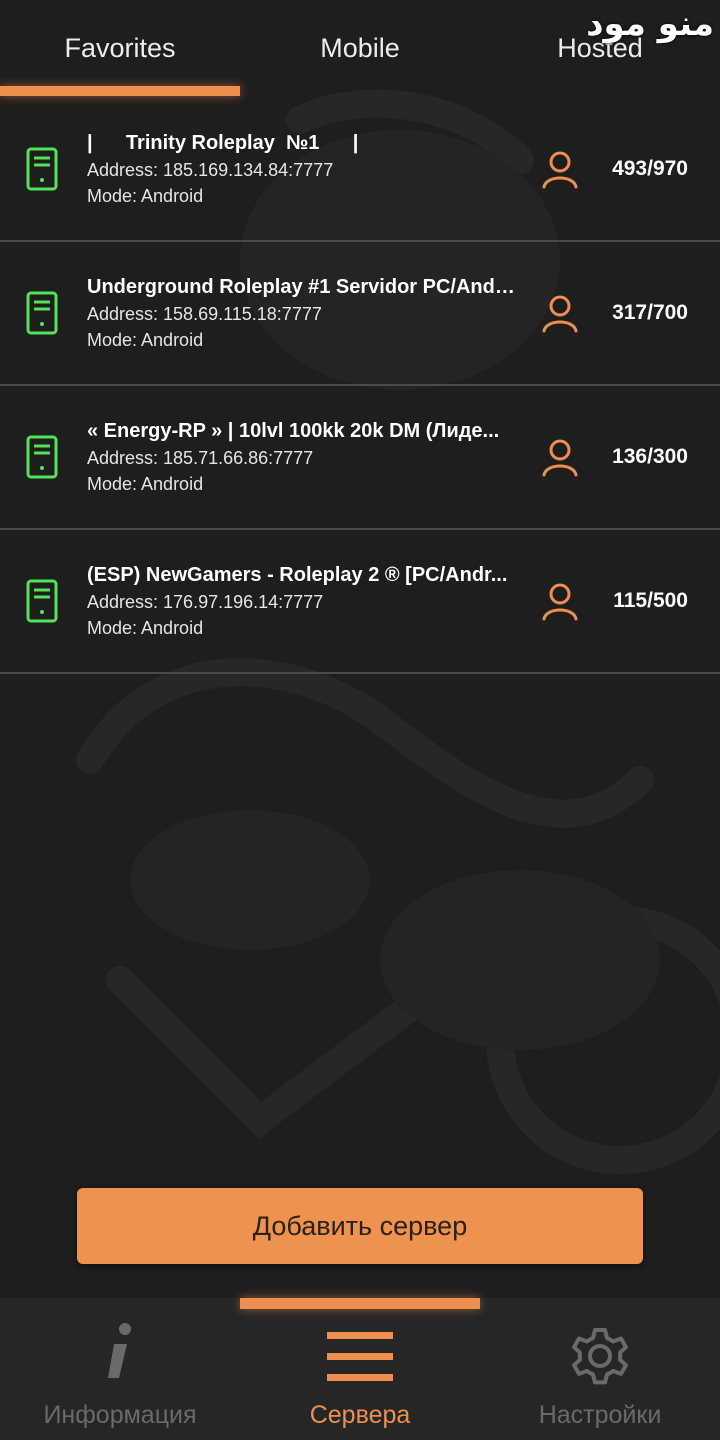 The image size is (720, 1440). I want to click on tab-favorites-label: Favorites, so click(120, 48).